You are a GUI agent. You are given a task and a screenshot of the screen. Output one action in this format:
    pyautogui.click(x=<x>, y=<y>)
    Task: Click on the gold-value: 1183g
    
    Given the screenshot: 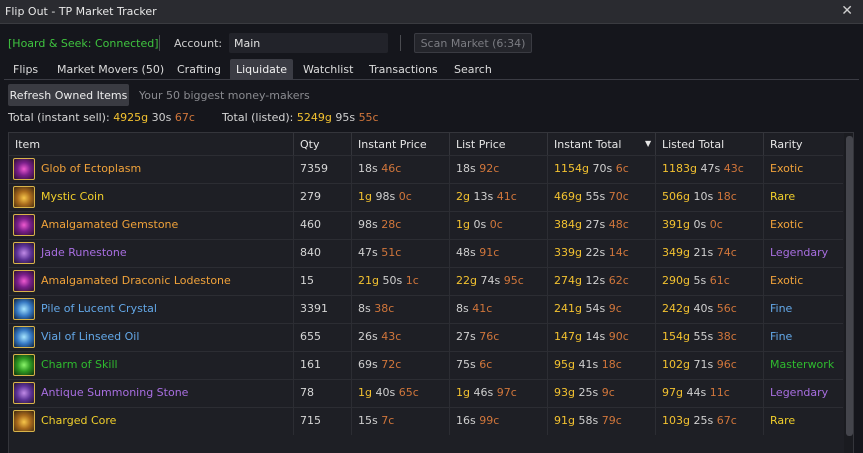 What is the action you would take?
    pyautogui.click(x=679, y=168)
    